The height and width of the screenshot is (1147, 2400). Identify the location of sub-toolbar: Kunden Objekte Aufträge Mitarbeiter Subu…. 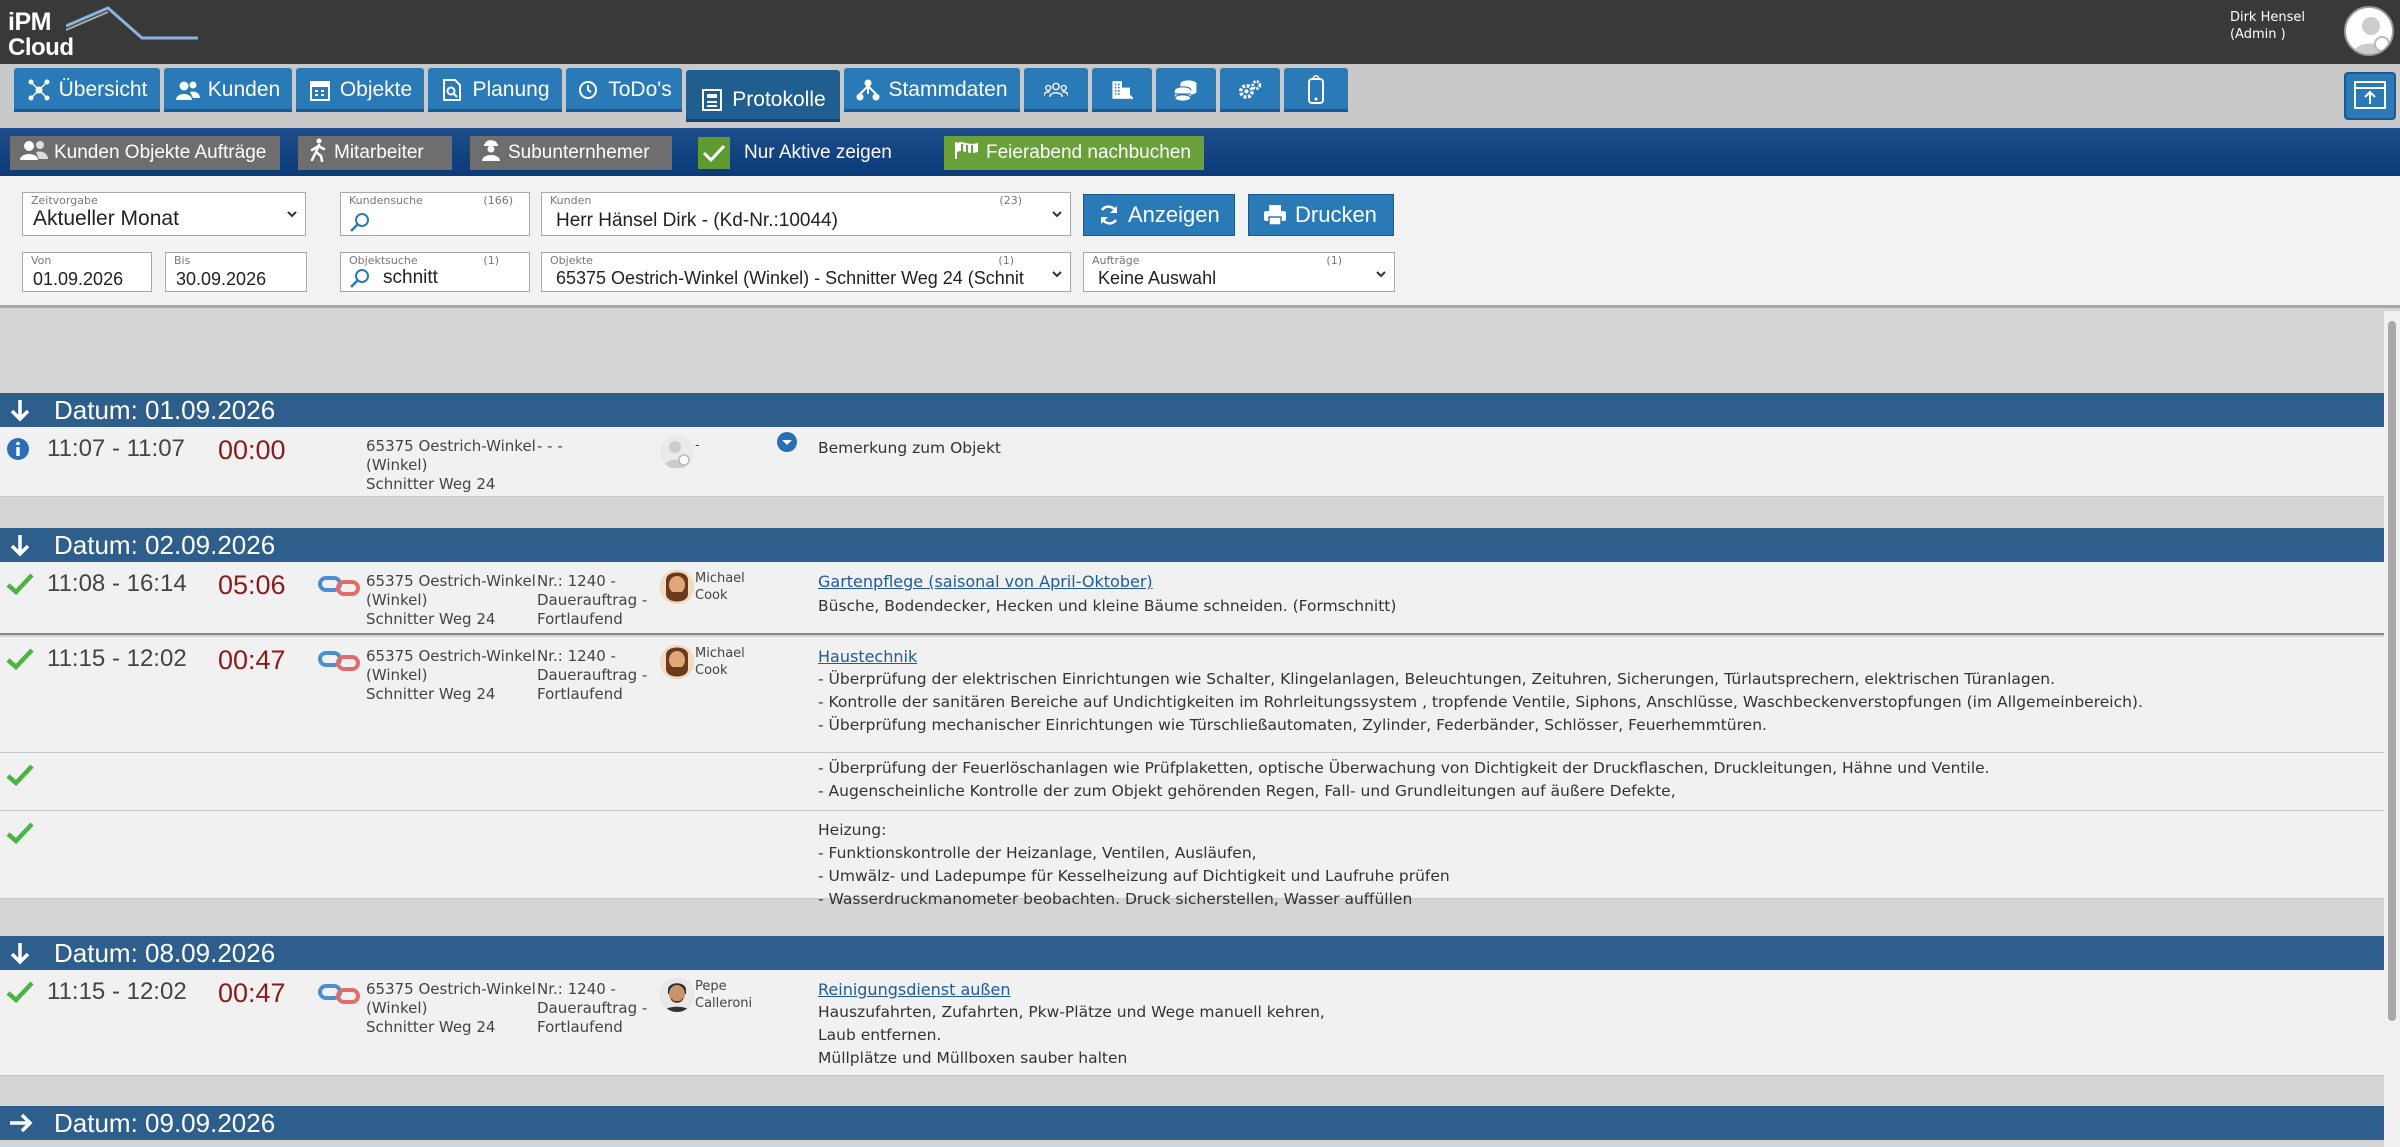
(1200, 156).